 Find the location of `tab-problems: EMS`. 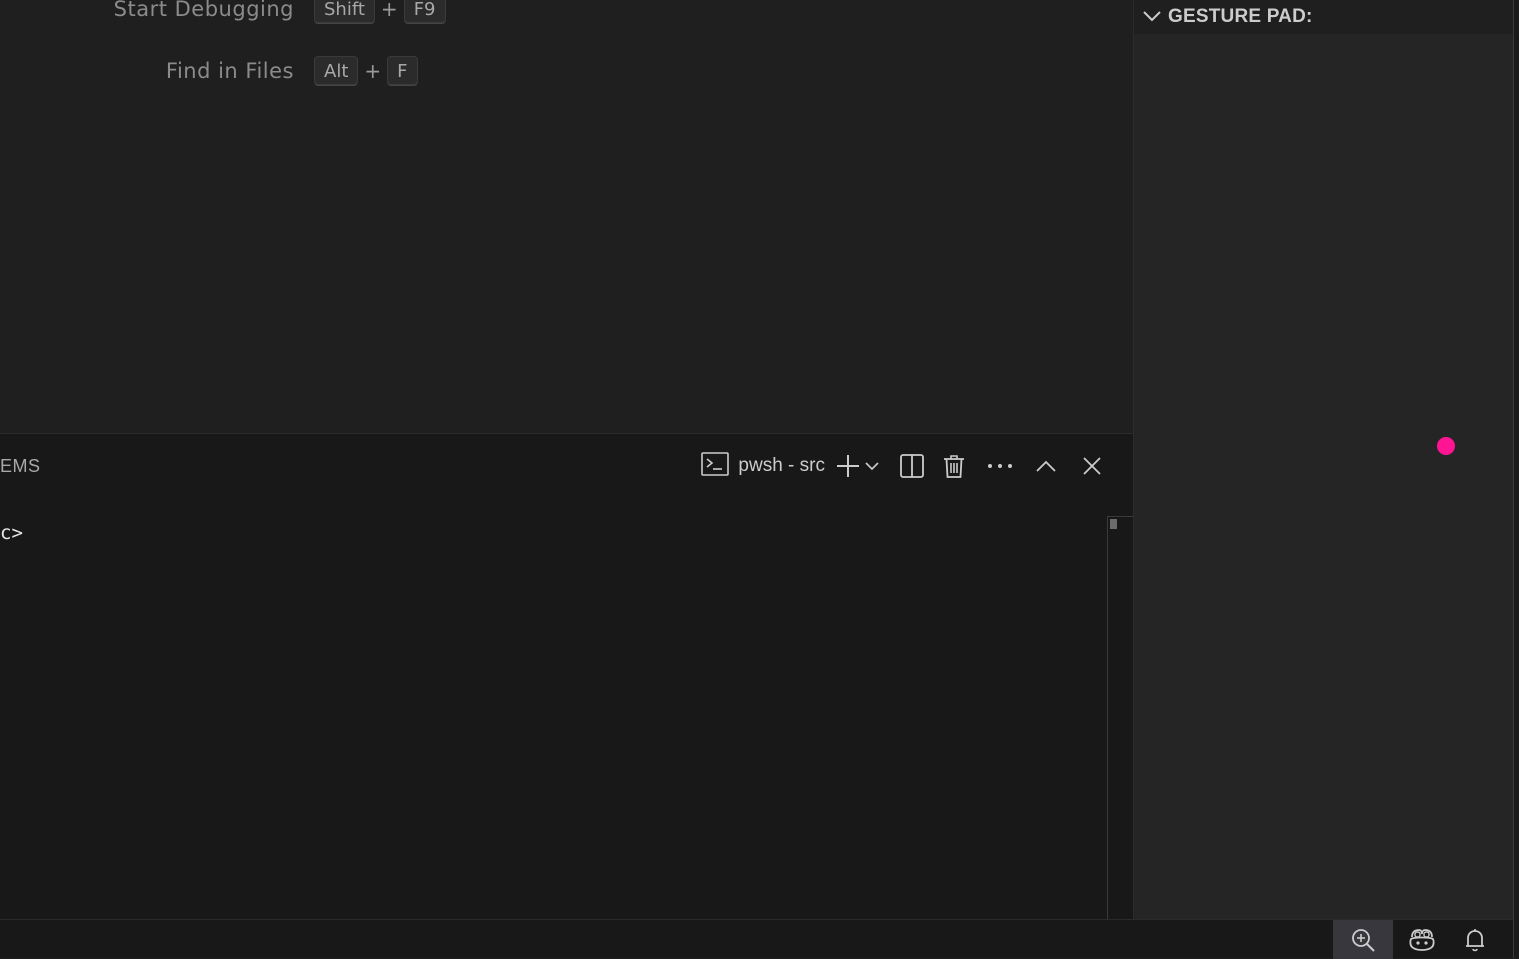

tab-problems: EMS is located at coordinates (20, 466).